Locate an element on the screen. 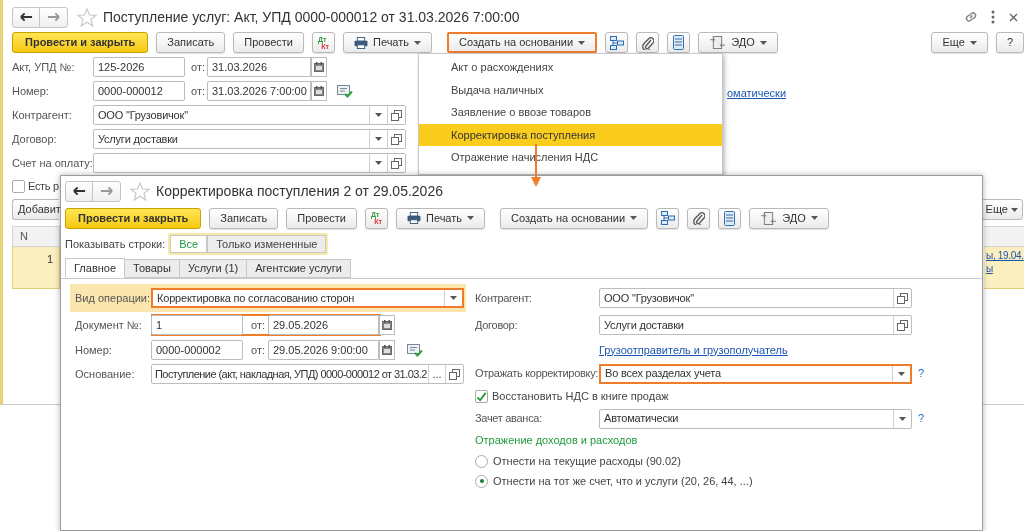 Image resolution: width=1024 pixels, height=531 pixels. link: ы, 19.04. is located at coordinates (1005, 255).